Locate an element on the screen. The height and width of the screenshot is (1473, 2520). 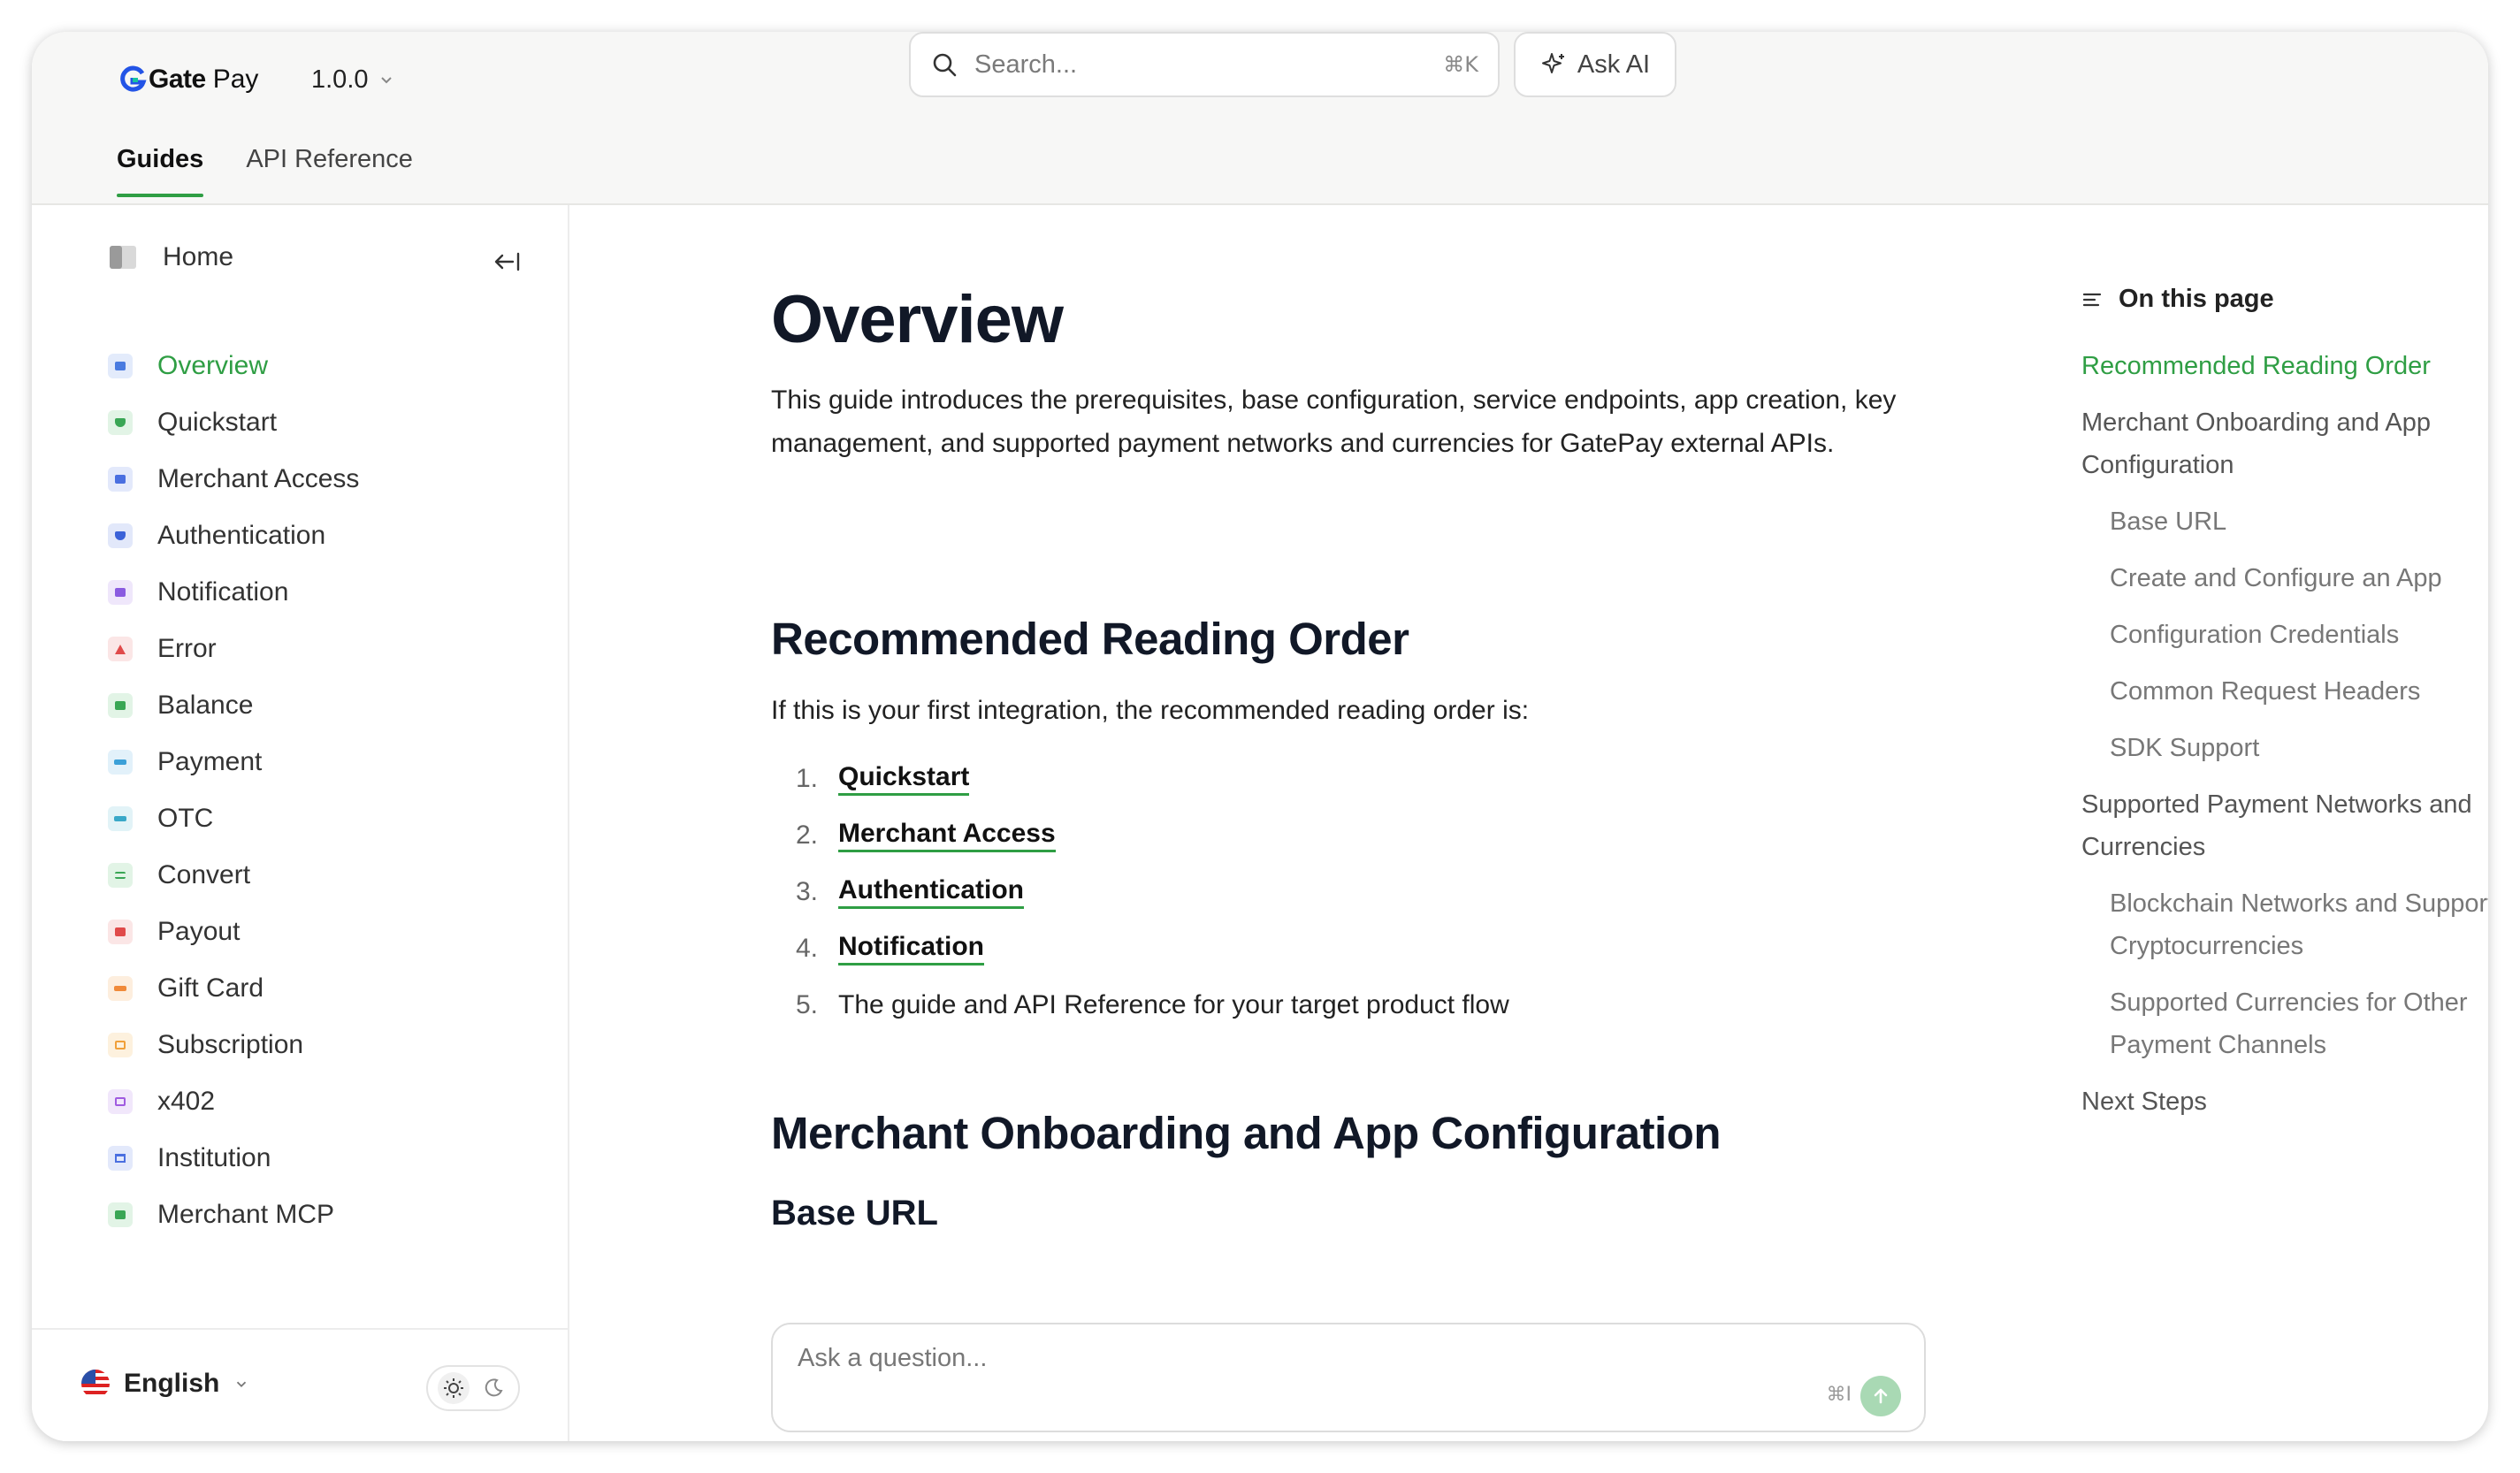
toc-heading-label: On this page is located at coordinates (2196, 299).